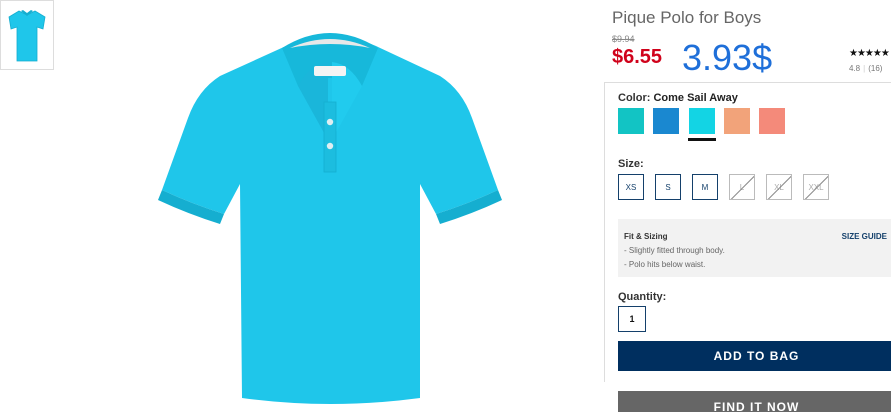 Image resolution: width=891 pixels, height=412 pixels. I want to click on selected-swatch-indicator, so click(702, 139).